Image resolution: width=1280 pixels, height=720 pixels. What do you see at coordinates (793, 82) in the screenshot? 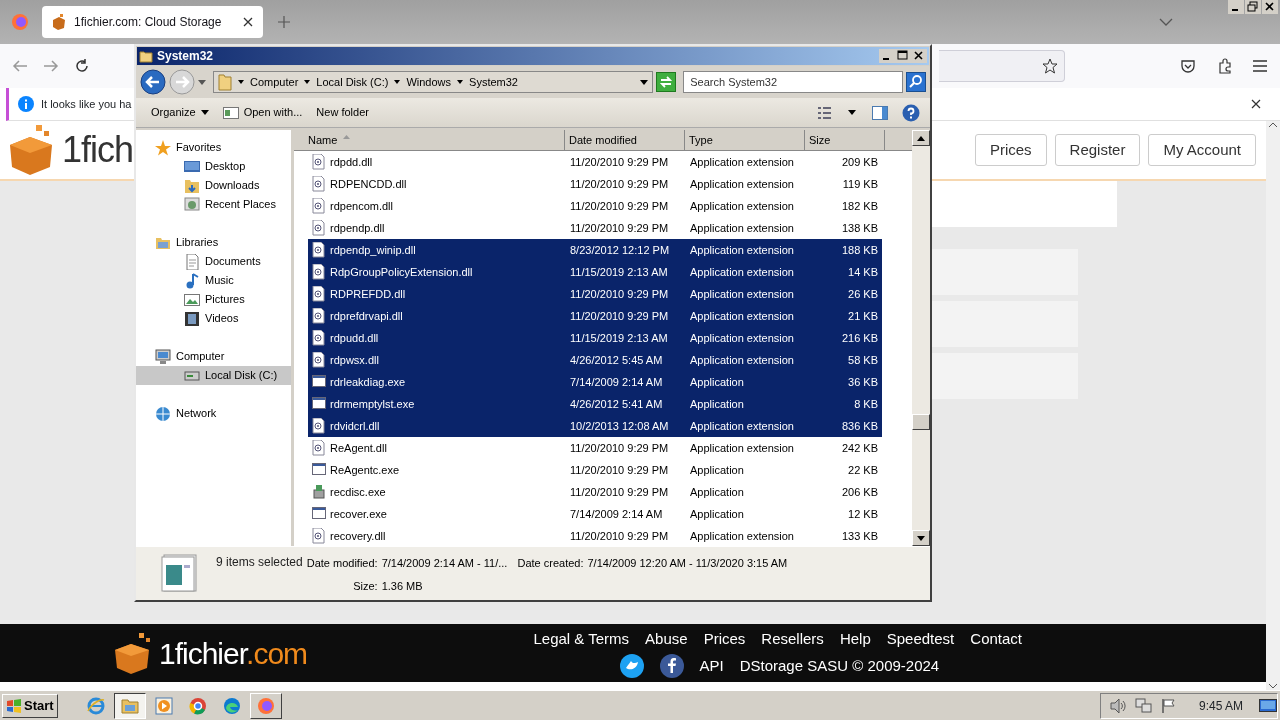
I see `search-field: Search System32` at bounding box center [793, 82].